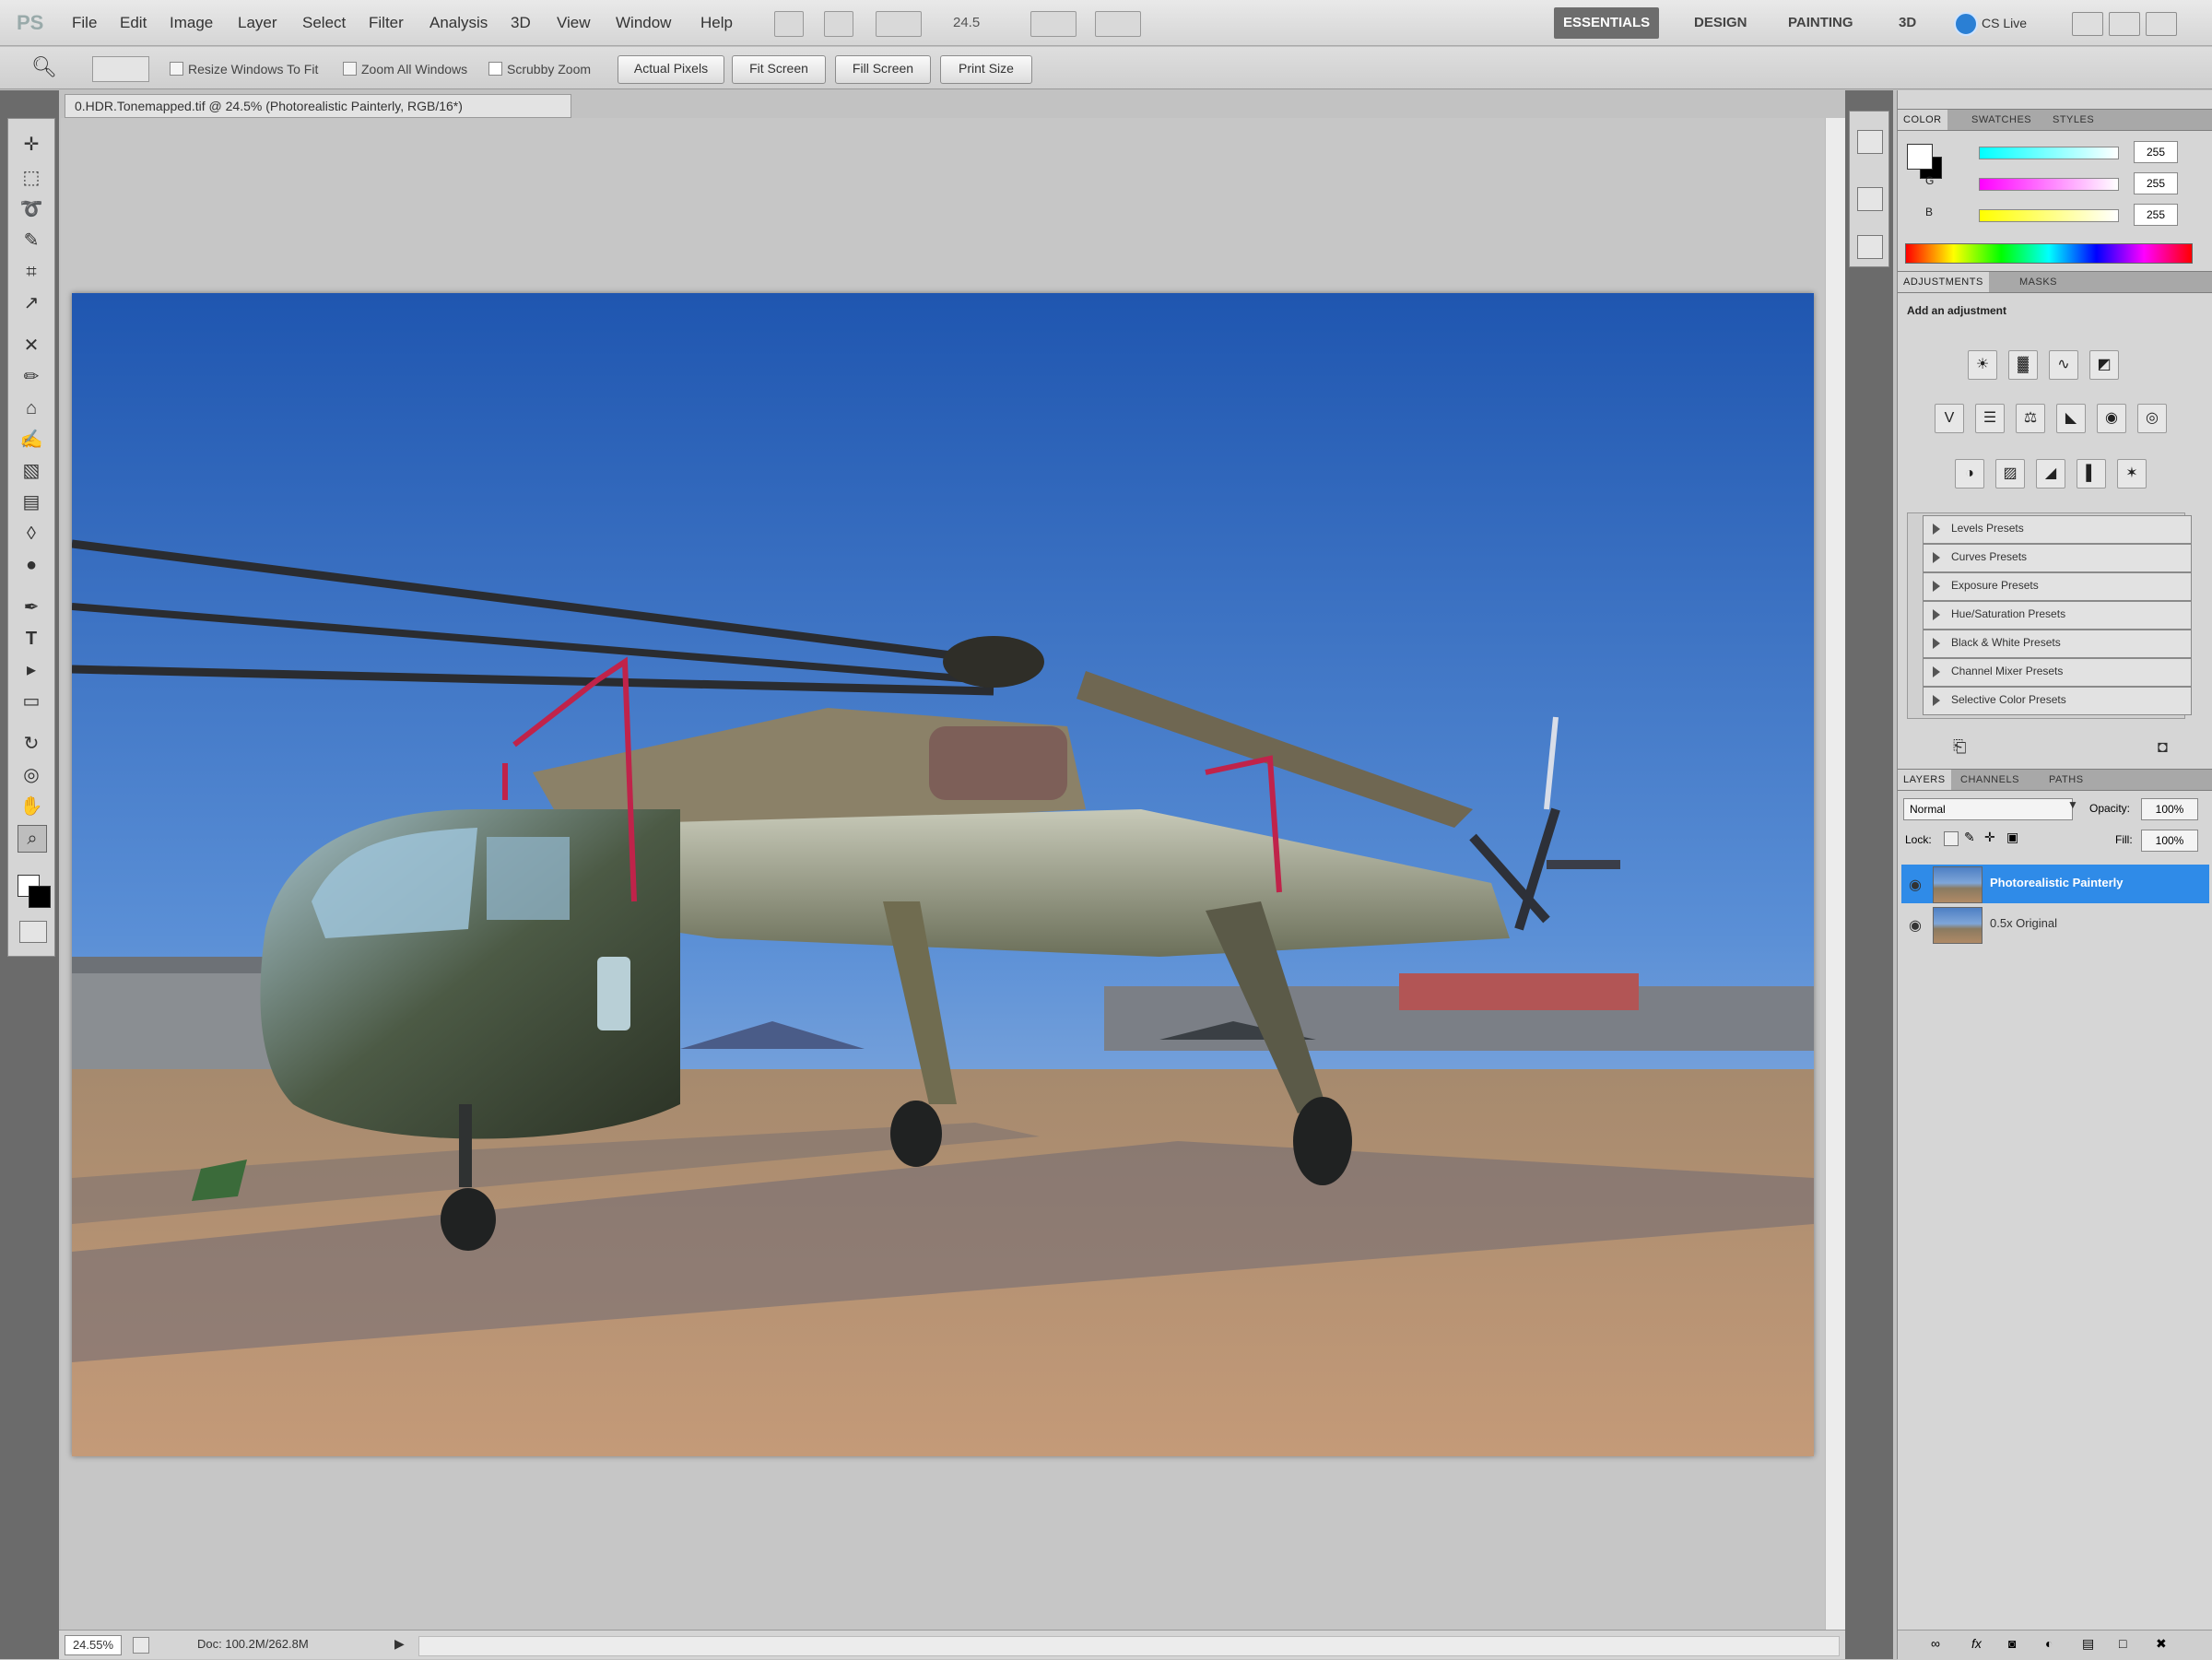  I want to click on fill-field: 100%, so click(2169, 841).